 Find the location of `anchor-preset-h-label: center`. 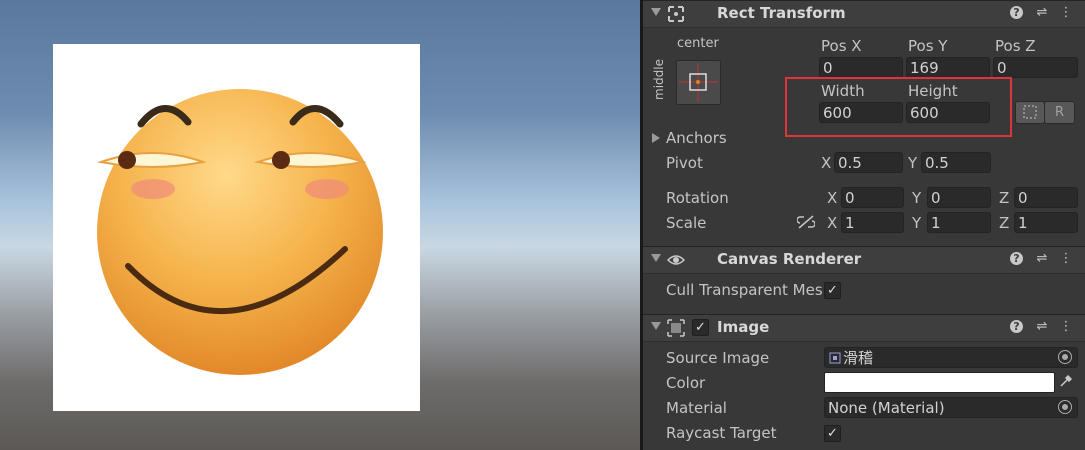

anchor-preset-h-label: center is located at coordinates (698, 43).